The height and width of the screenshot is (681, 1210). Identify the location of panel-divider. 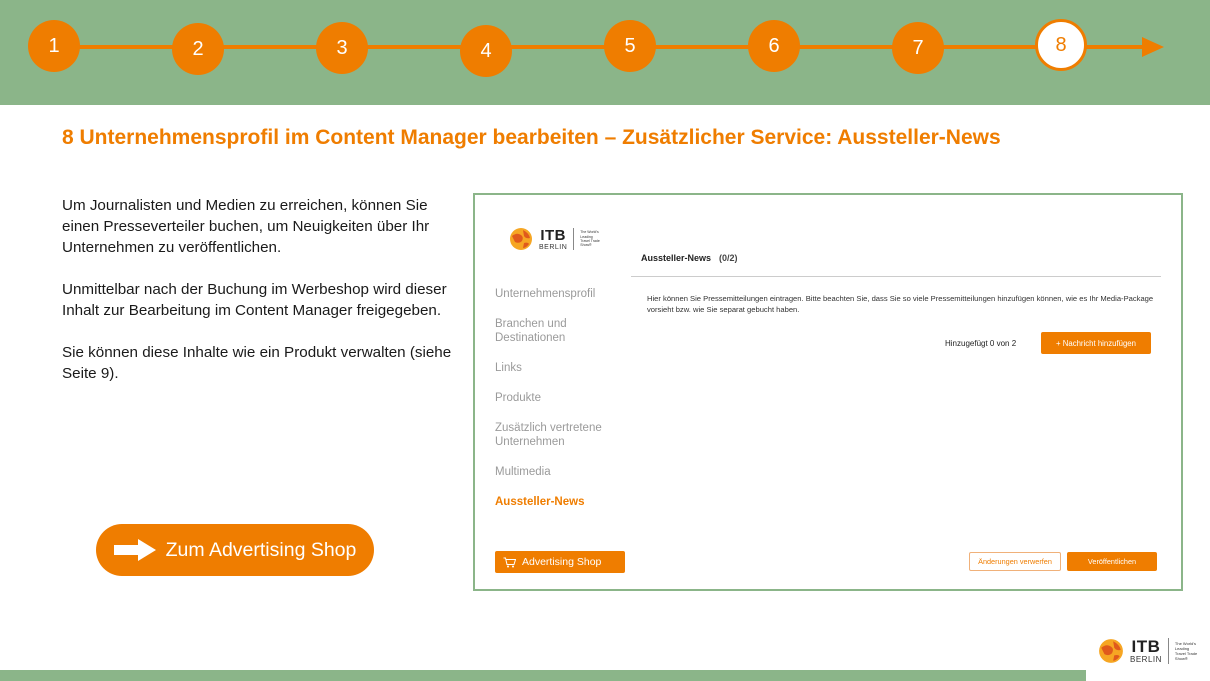
(896, 276).